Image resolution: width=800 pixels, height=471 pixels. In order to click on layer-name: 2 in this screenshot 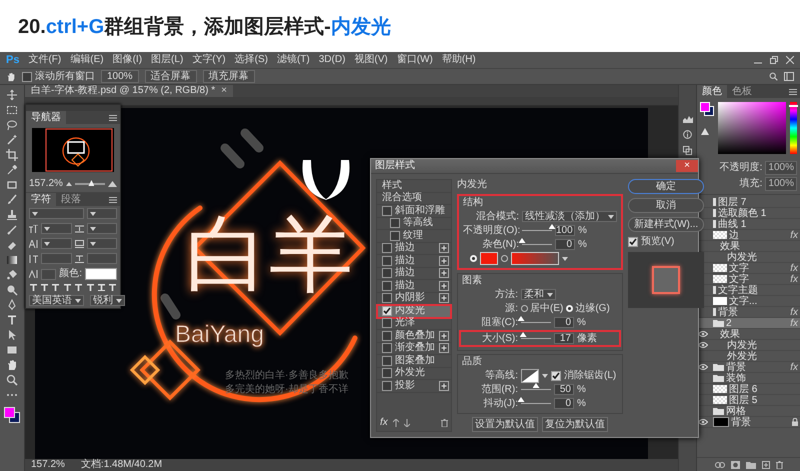, I will do `click(729, 323)`.